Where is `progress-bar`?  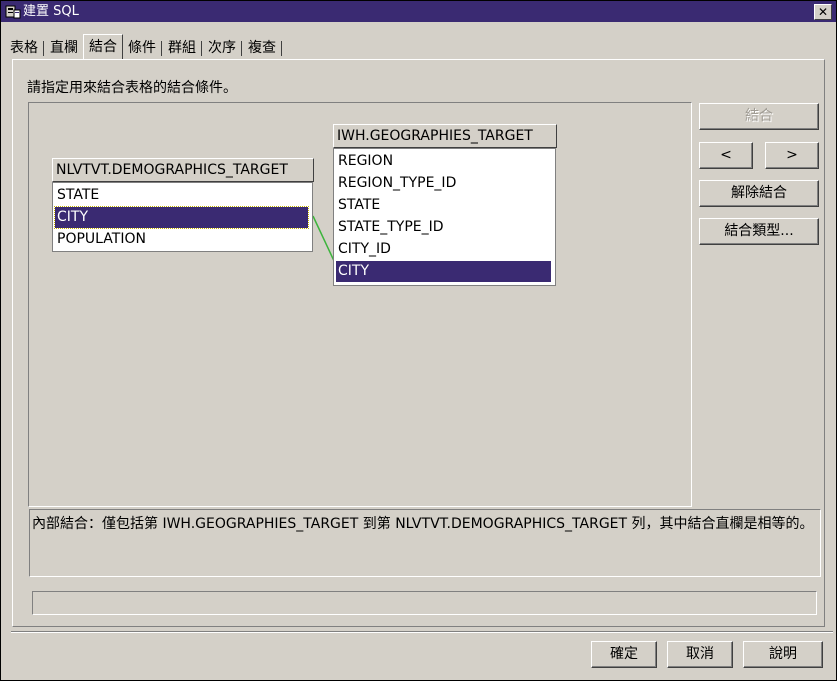 progress-bar is located at coordinates (424, 603).